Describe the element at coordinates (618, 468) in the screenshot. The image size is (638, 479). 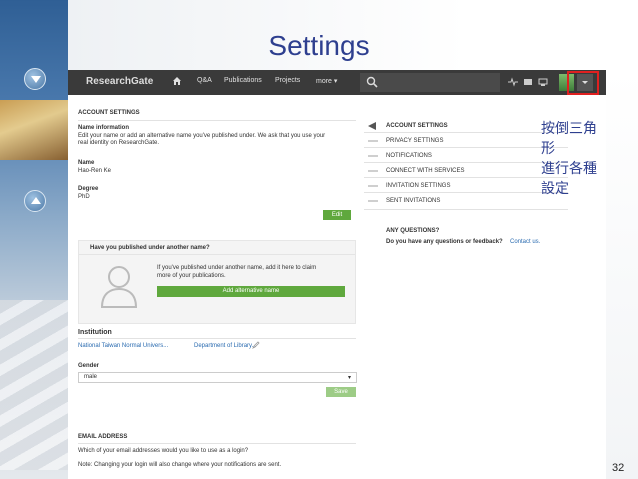
I see `page-number: 32` at that location.